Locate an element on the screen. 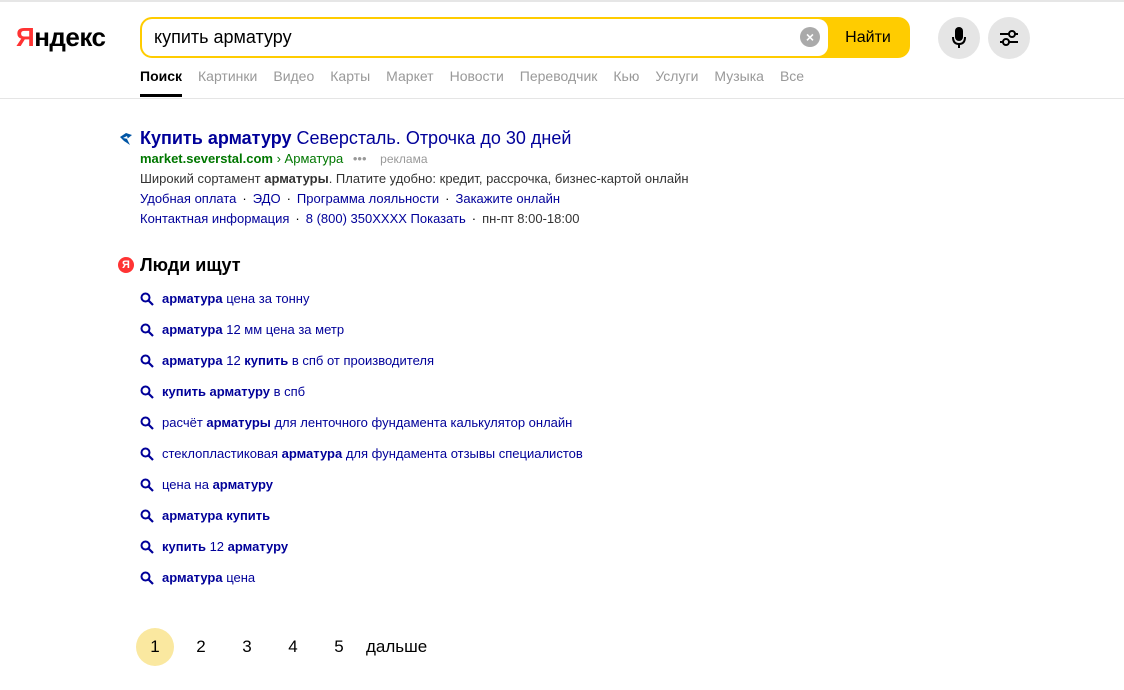 Image resolution: width=1124 pixels, height=690 pixels. people-search-title: Люди ищут is located at coordinates (190, 265).